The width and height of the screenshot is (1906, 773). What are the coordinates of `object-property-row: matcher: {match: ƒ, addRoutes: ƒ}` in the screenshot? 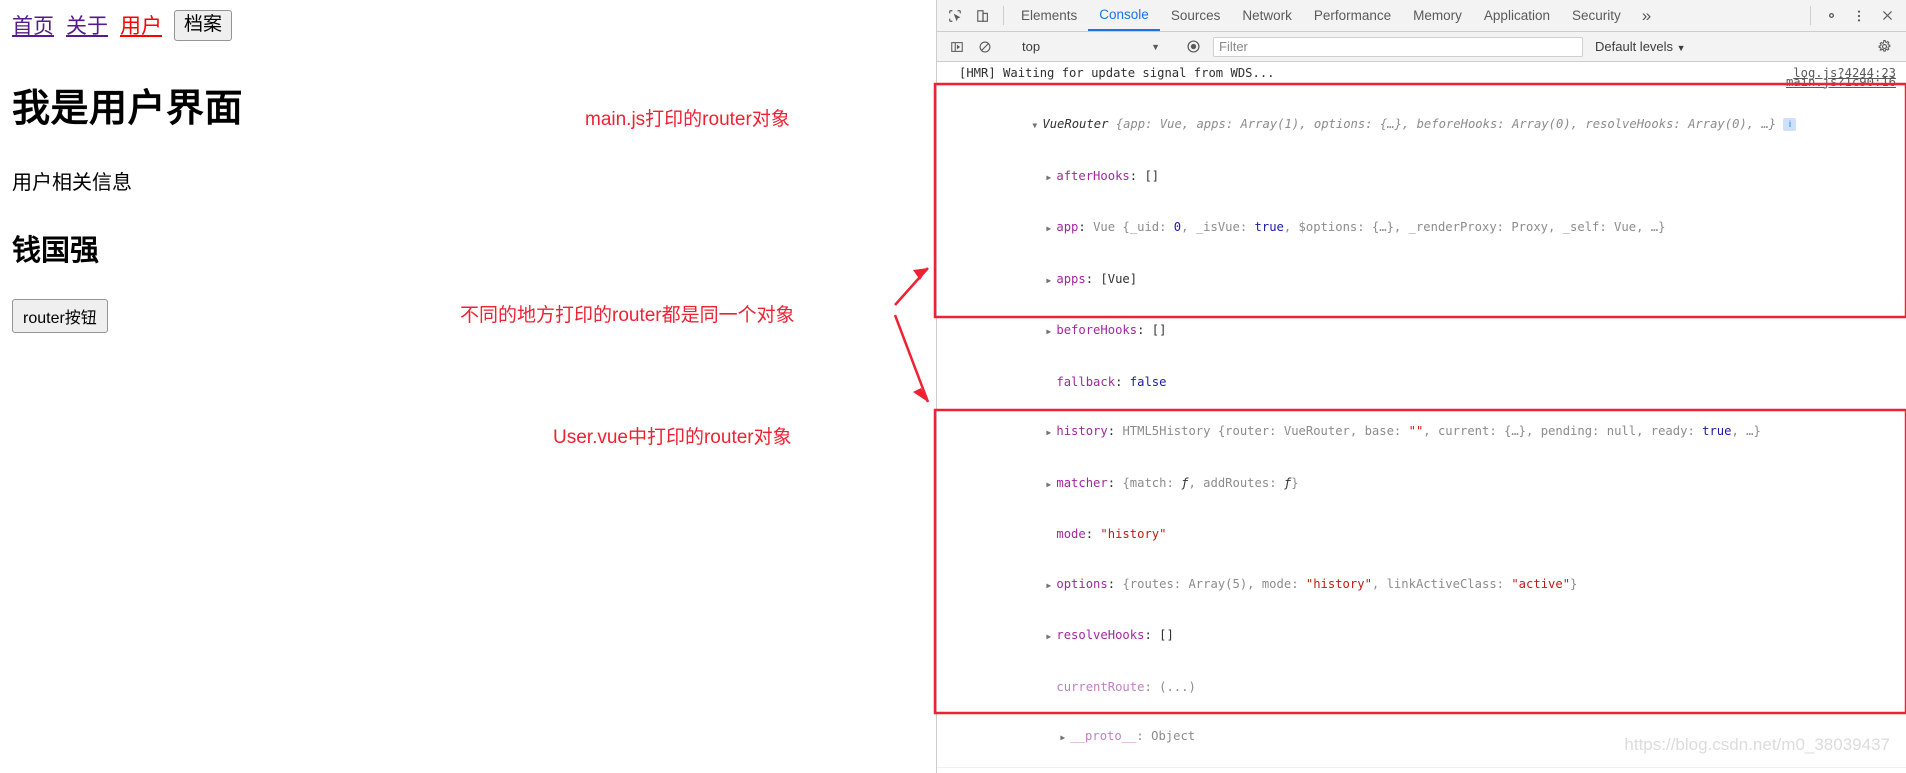 It's located at (1428, 484).